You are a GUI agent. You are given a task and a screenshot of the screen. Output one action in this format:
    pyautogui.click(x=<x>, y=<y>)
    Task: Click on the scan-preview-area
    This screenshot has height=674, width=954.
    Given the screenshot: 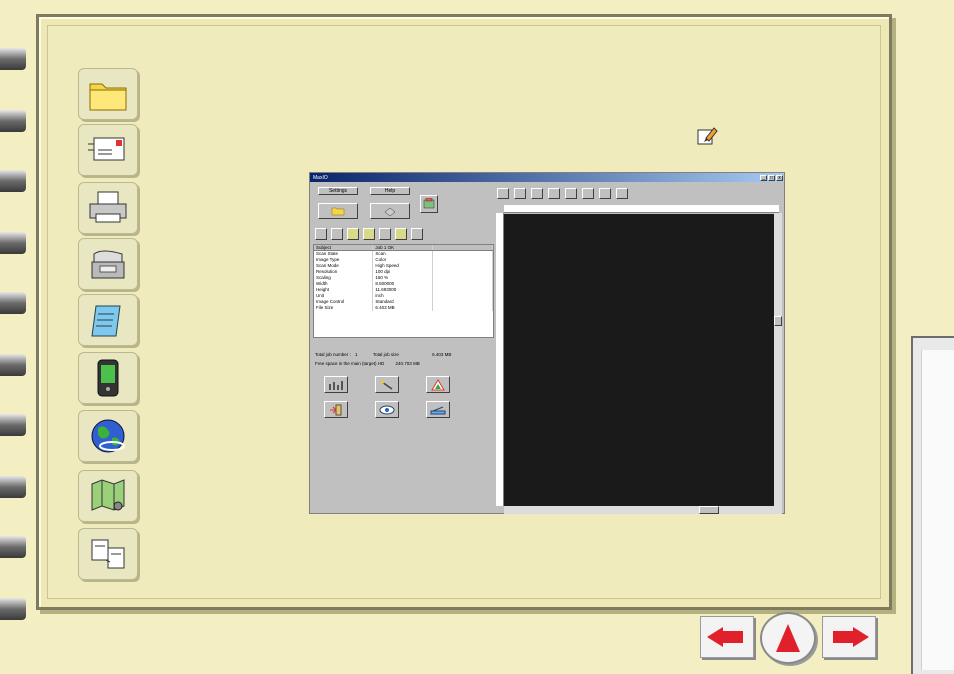 What is the action you would take?
    pyautogui.click(x=639, y=360)
    